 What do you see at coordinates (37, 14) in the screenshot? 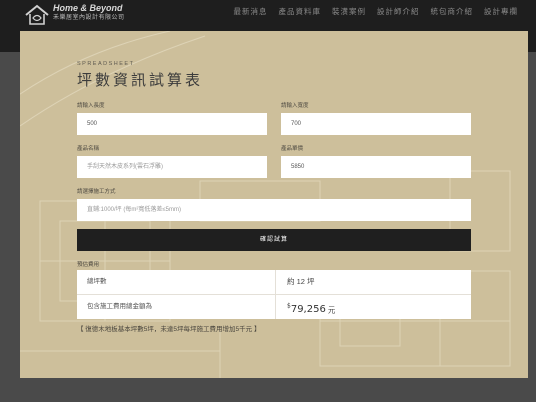
I see `house-logo-icon` at bounding box center [37, 14].